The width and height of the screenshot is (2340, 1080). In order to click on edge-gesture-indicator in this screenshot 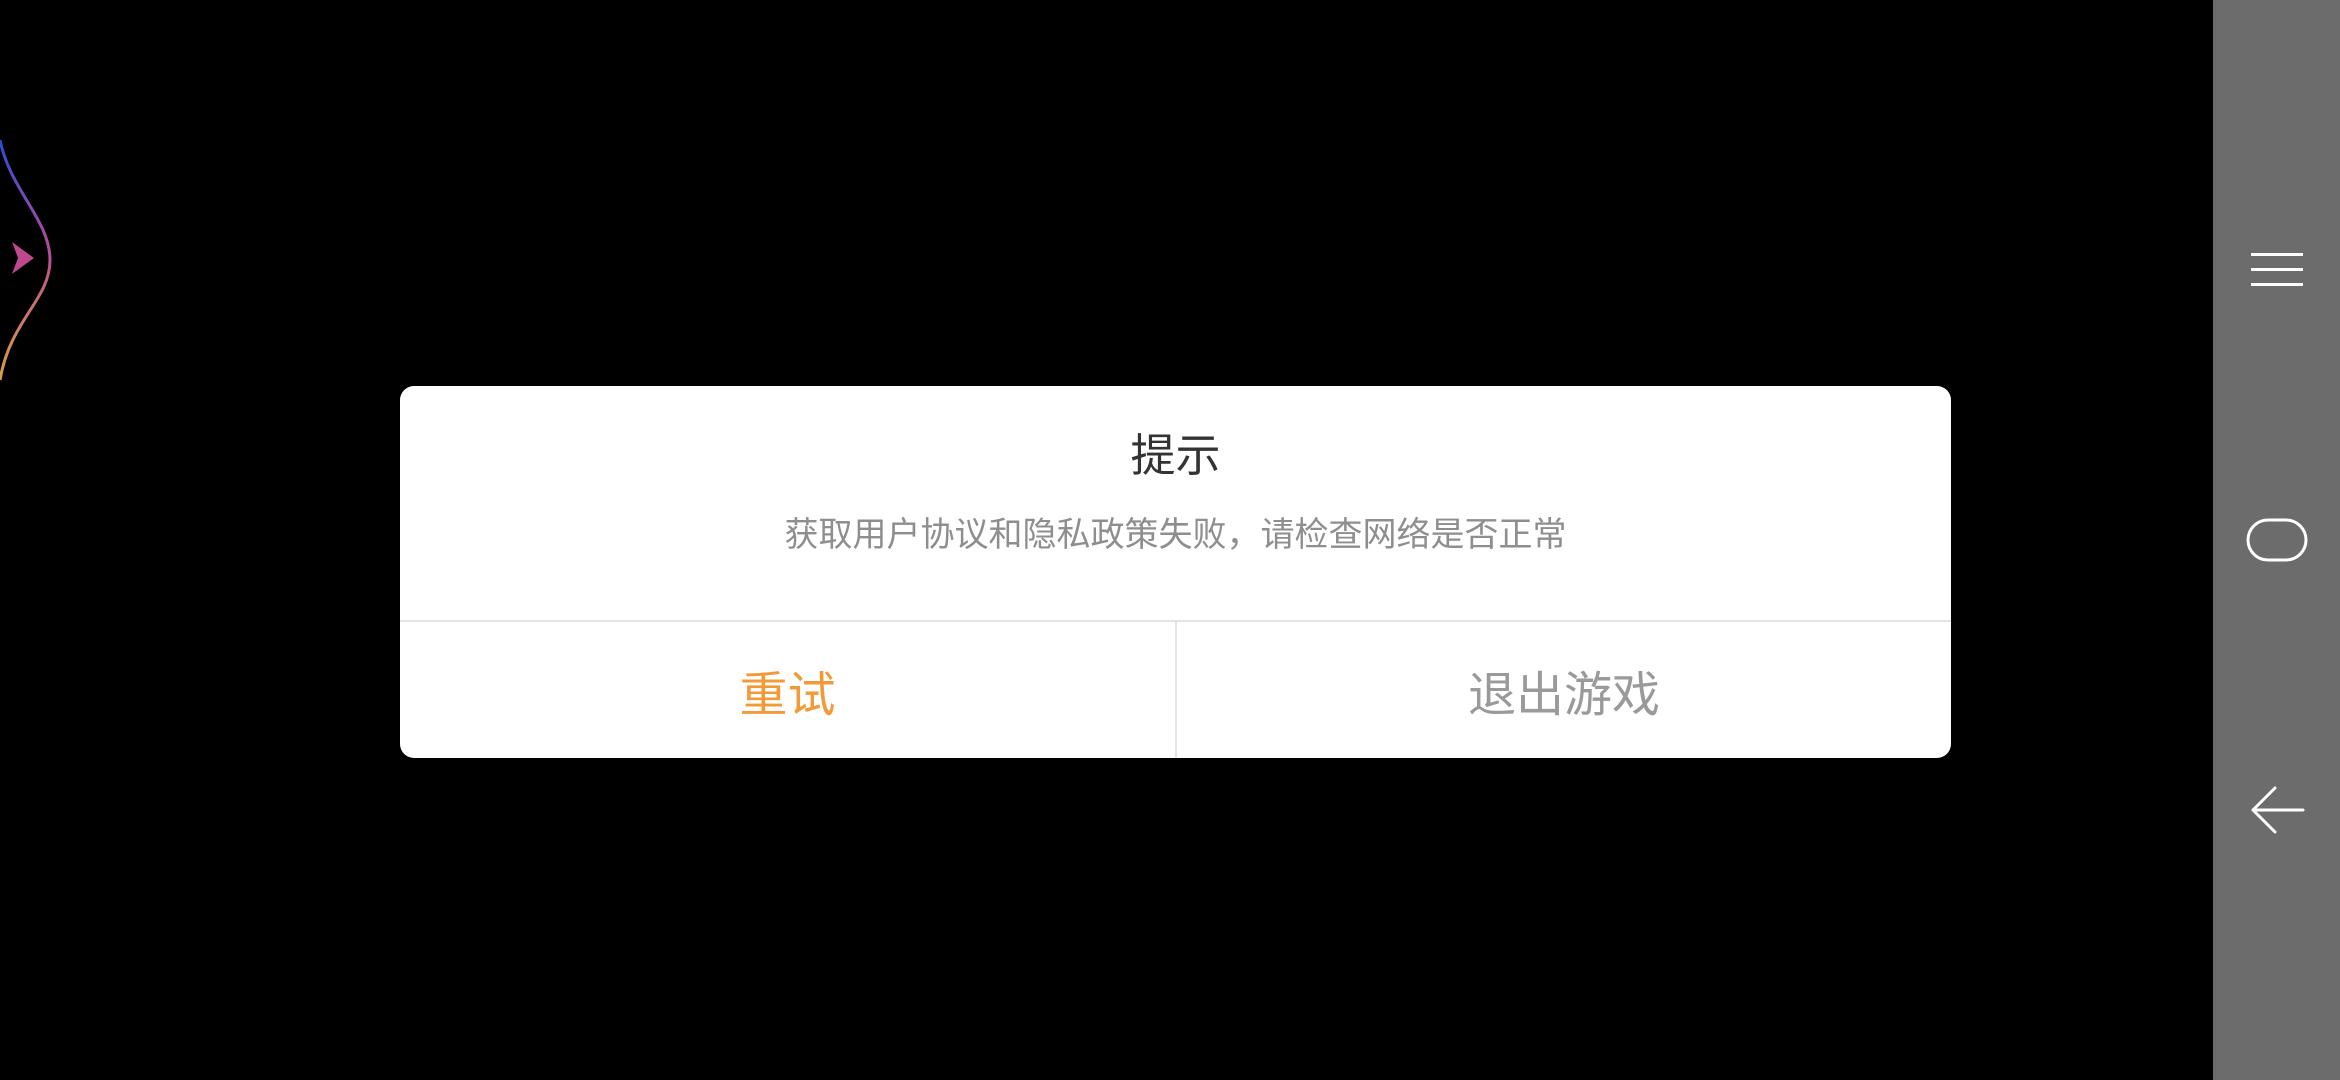, I will do `click(35, 260)`.